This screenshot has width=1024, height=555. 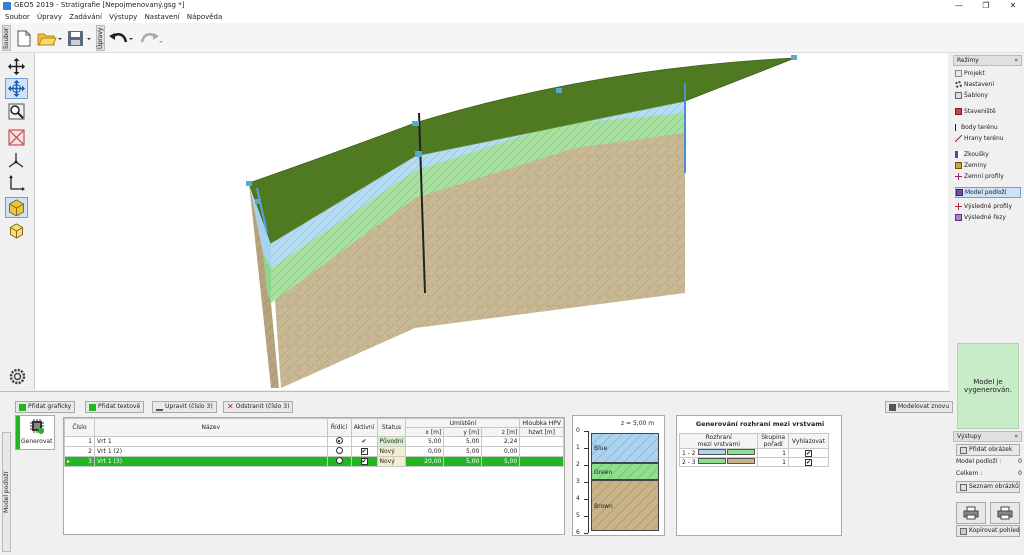 What do you see at coordinates (121, 38) in the screenshot?
I see `undo-button` at bounding box center [121, 38].